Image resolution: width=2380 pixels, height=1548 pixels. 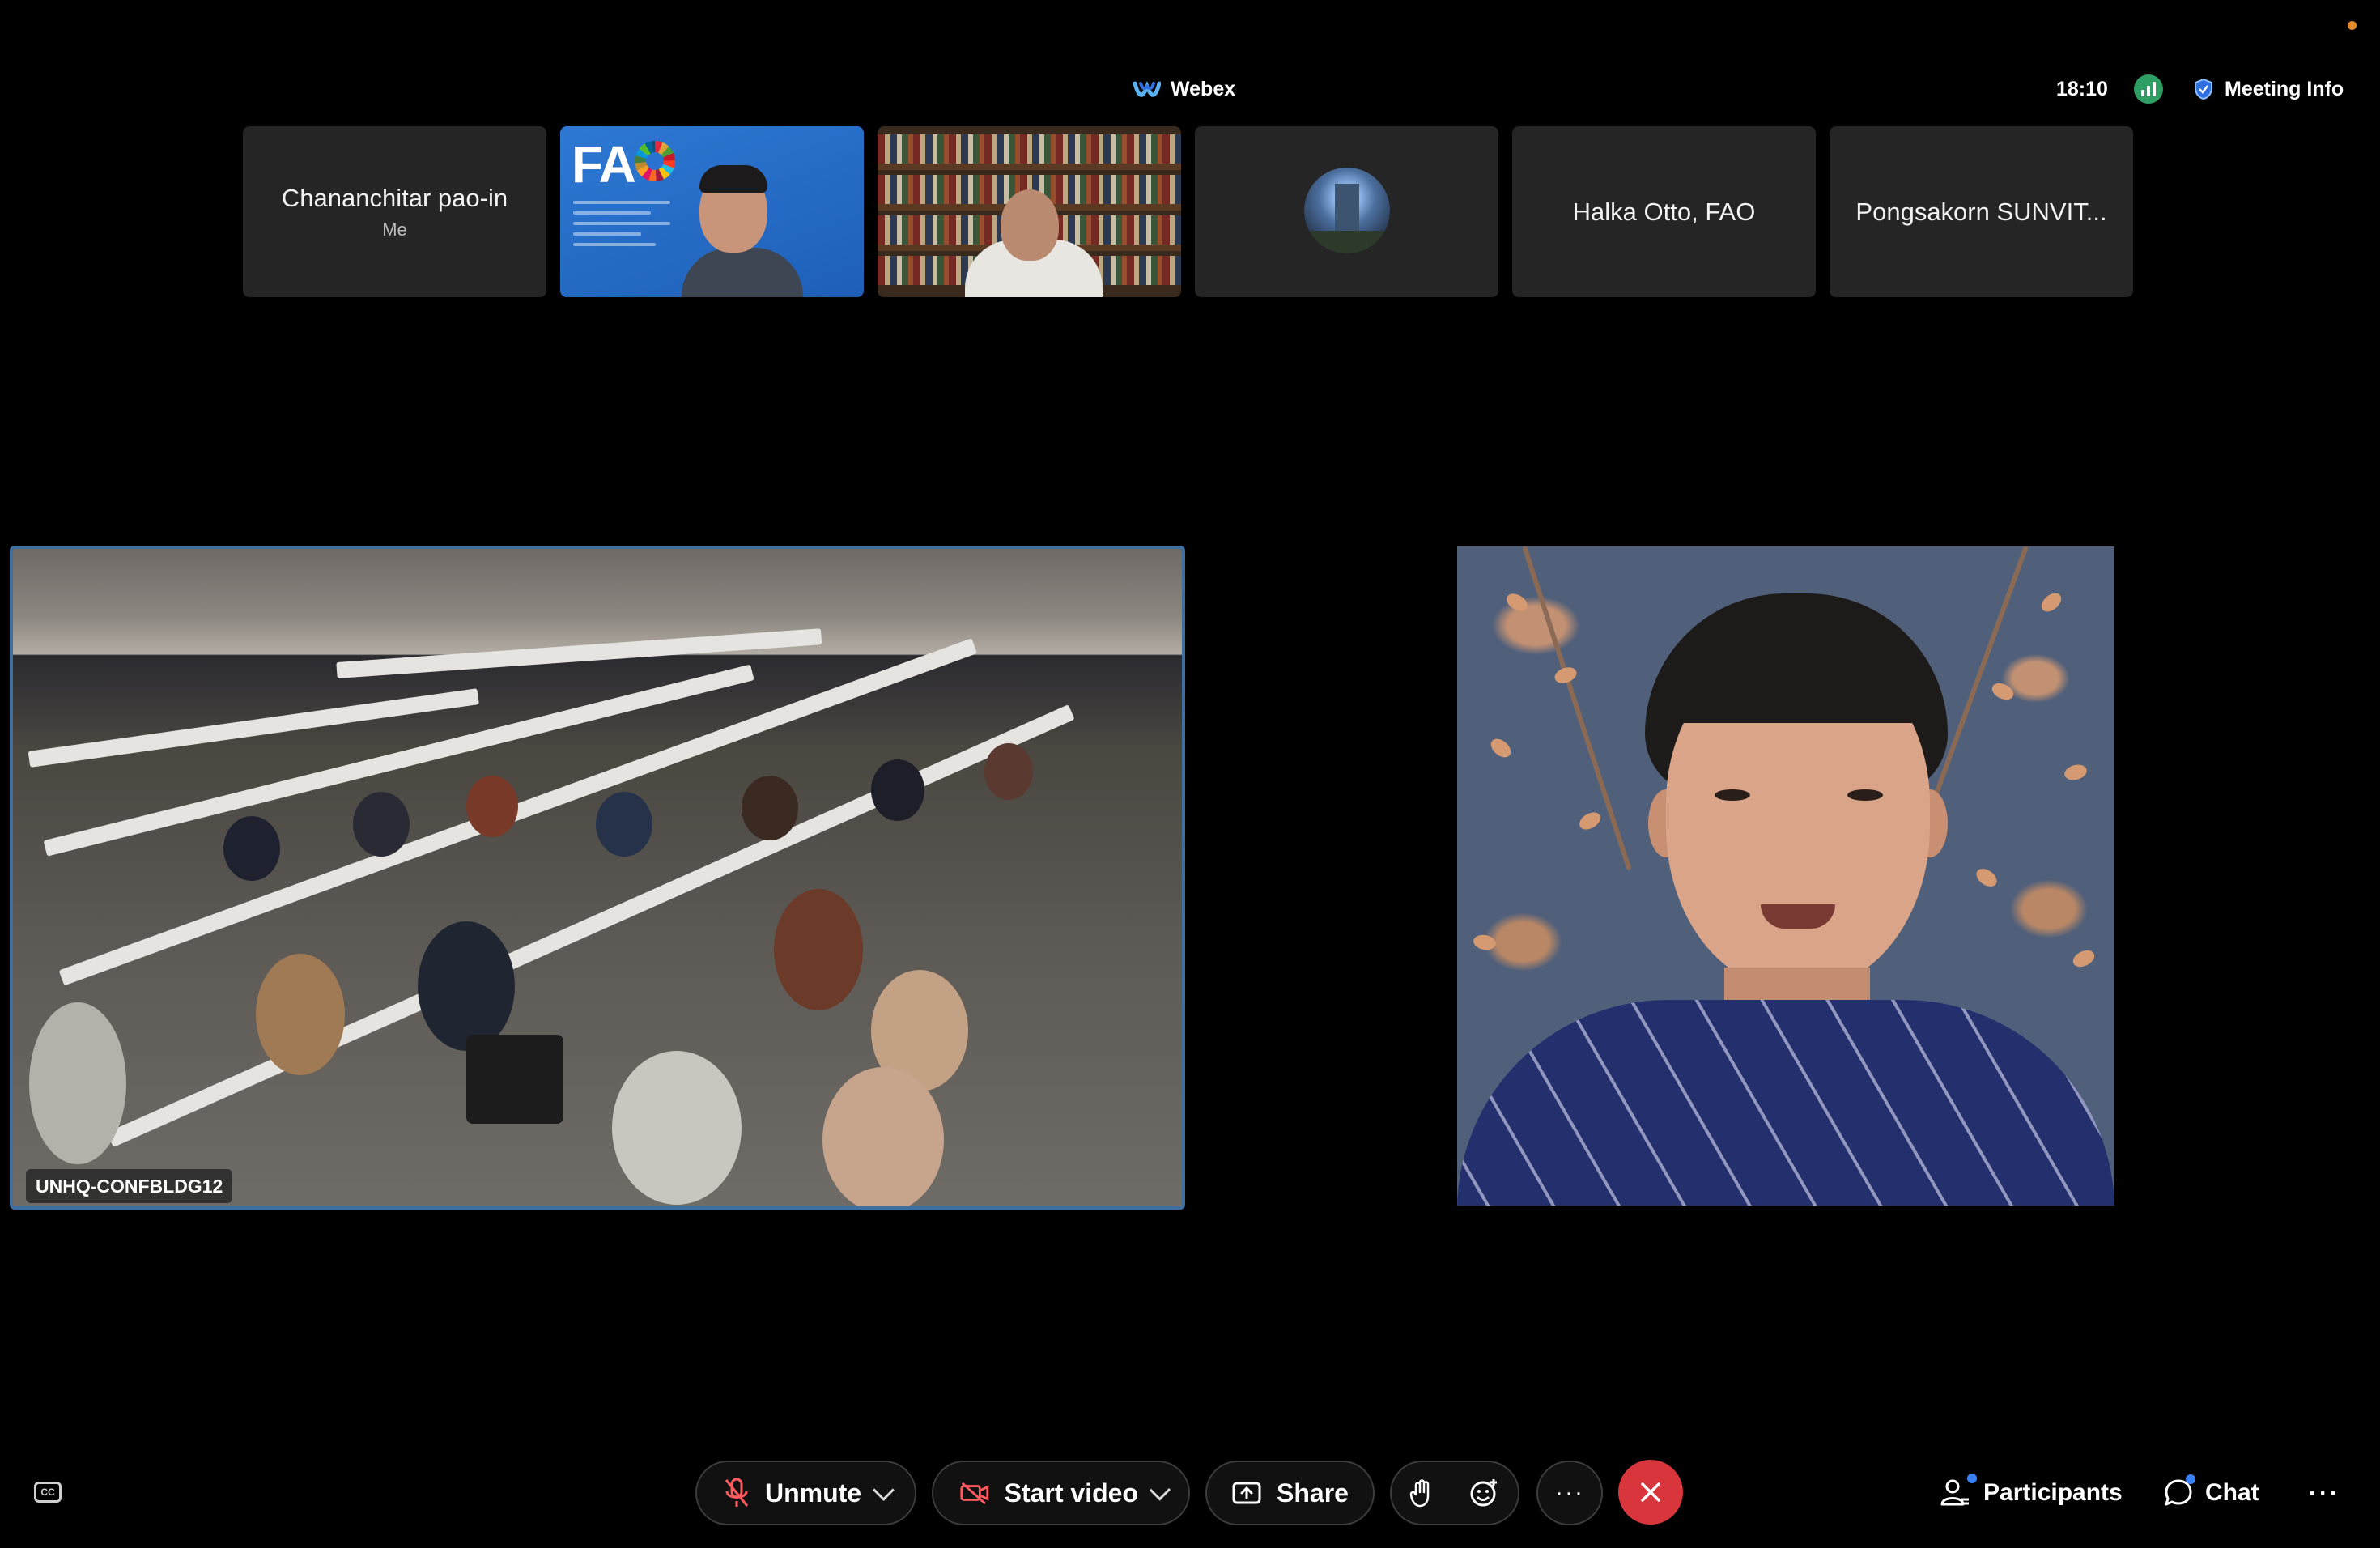 I want to click on close-icon, so click(x=1651, y=1492).